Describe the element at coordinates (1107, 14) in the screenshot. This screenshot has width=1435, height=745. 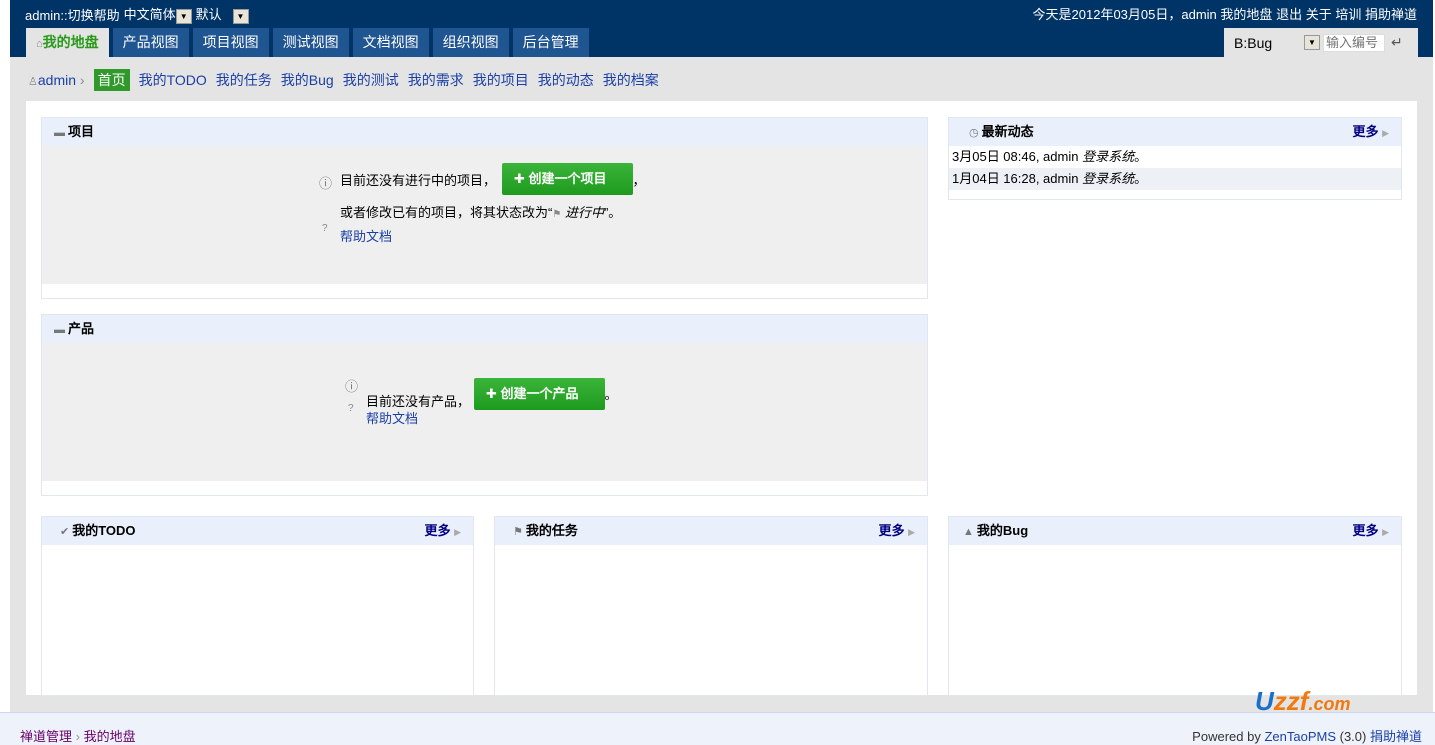
I see `date-text: 今天是2012年03月05日，` at that location.